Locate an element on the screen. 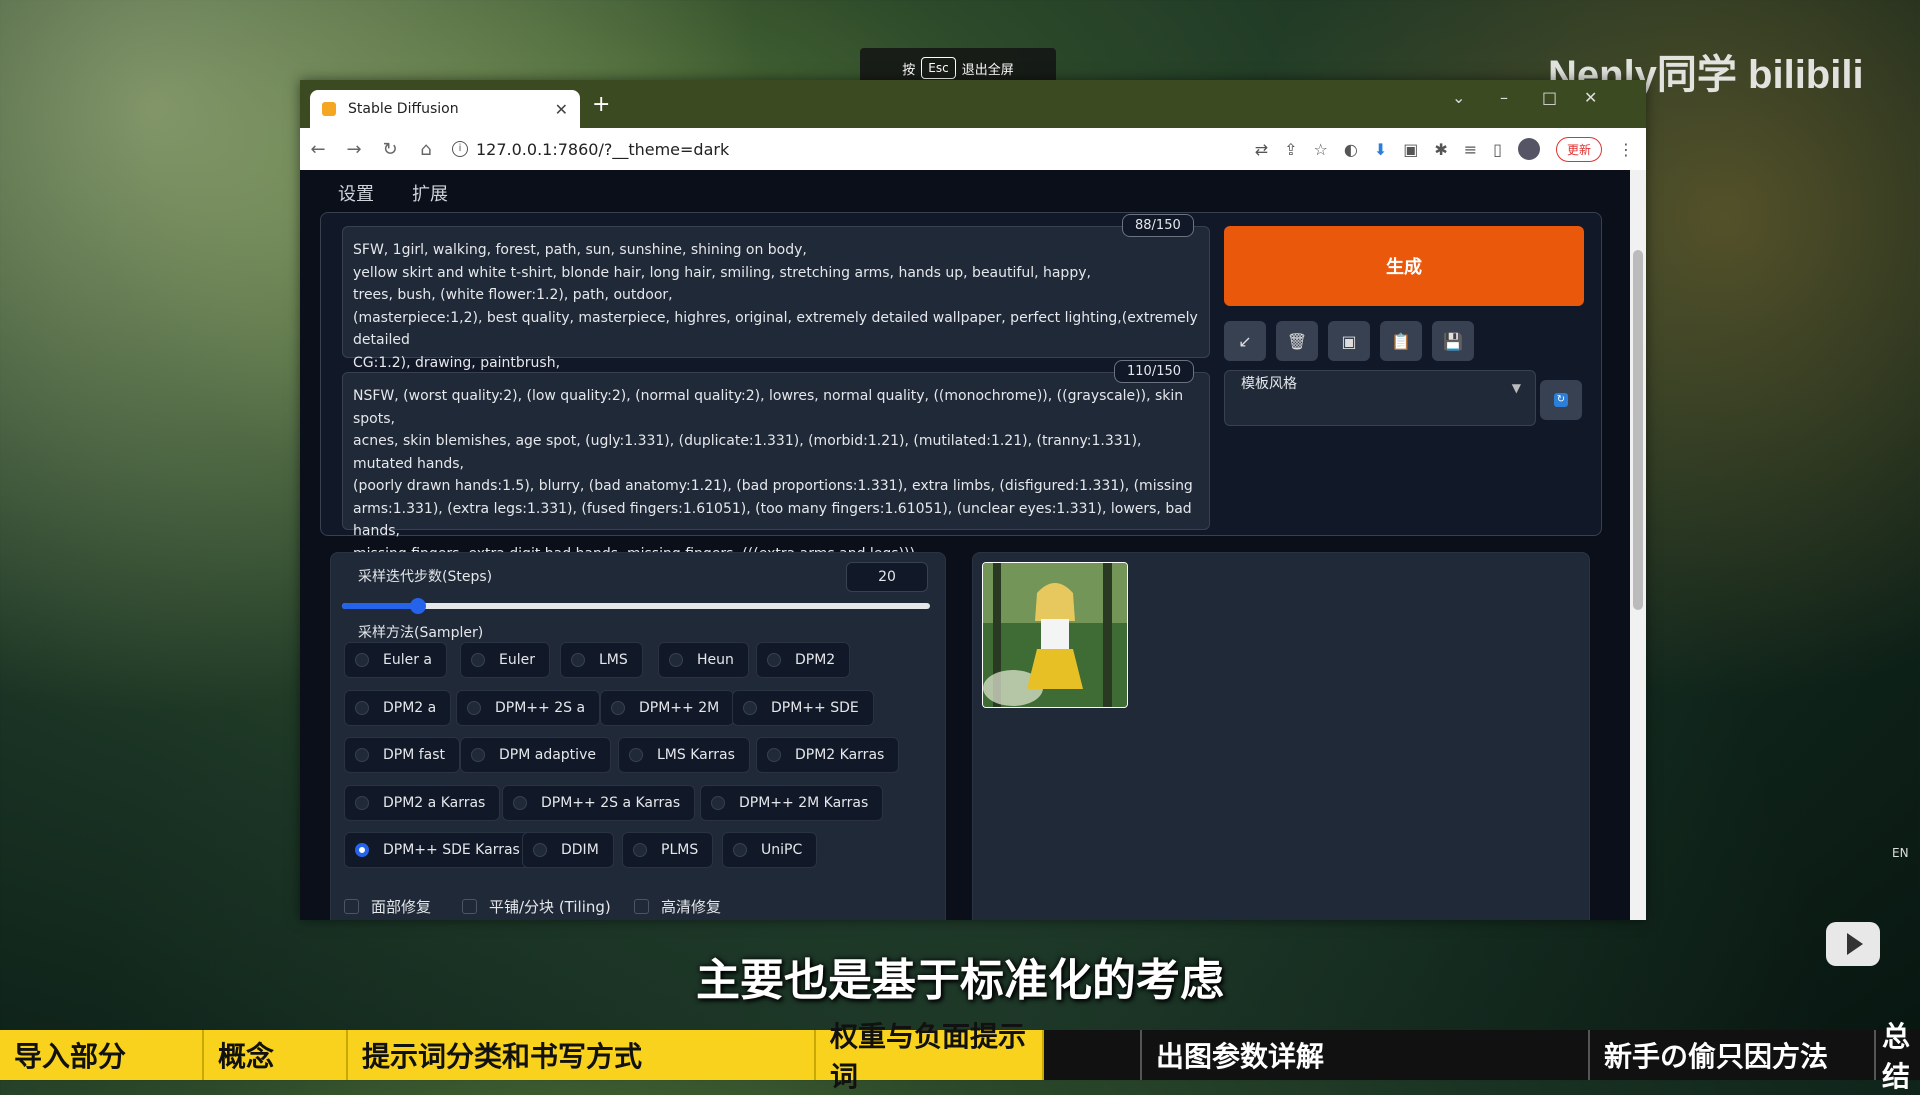  style-label: 模板风格 is located at coordinates (1269, 384).